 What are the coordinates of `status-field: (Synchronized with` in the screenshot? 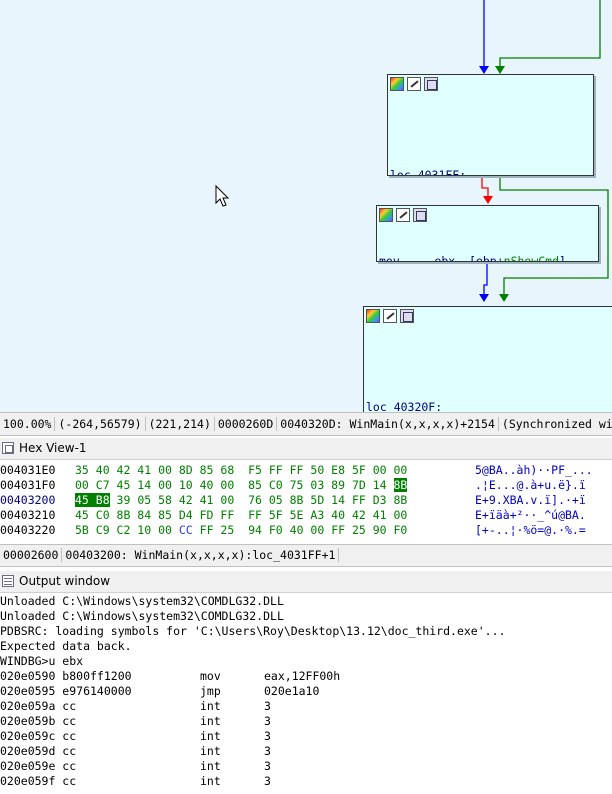 It's located at (555, 424).